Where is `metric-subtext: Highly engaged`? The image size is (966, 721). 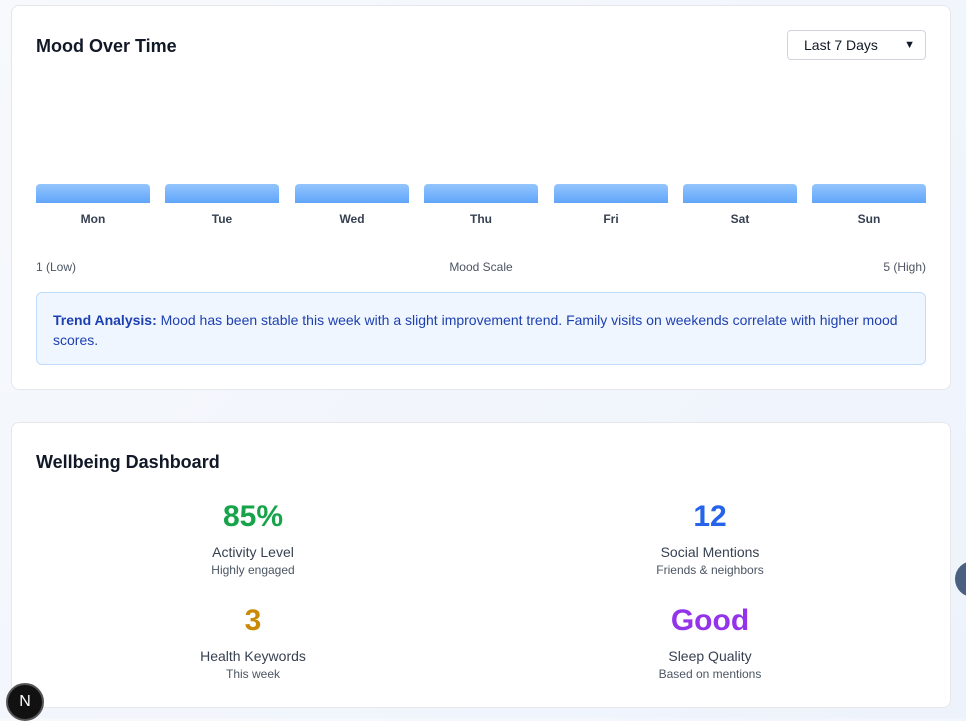
metric-subtext: Highly engaged is located at coordinates (253, 570).